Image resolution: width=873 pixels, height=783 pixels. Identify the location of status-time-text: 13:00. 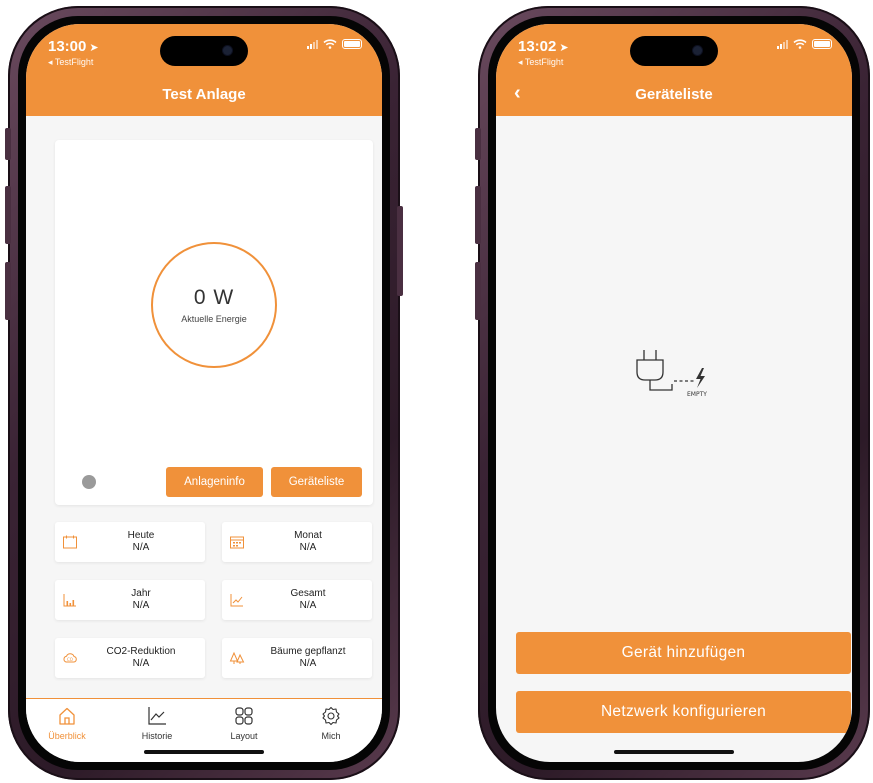
(67, 46).